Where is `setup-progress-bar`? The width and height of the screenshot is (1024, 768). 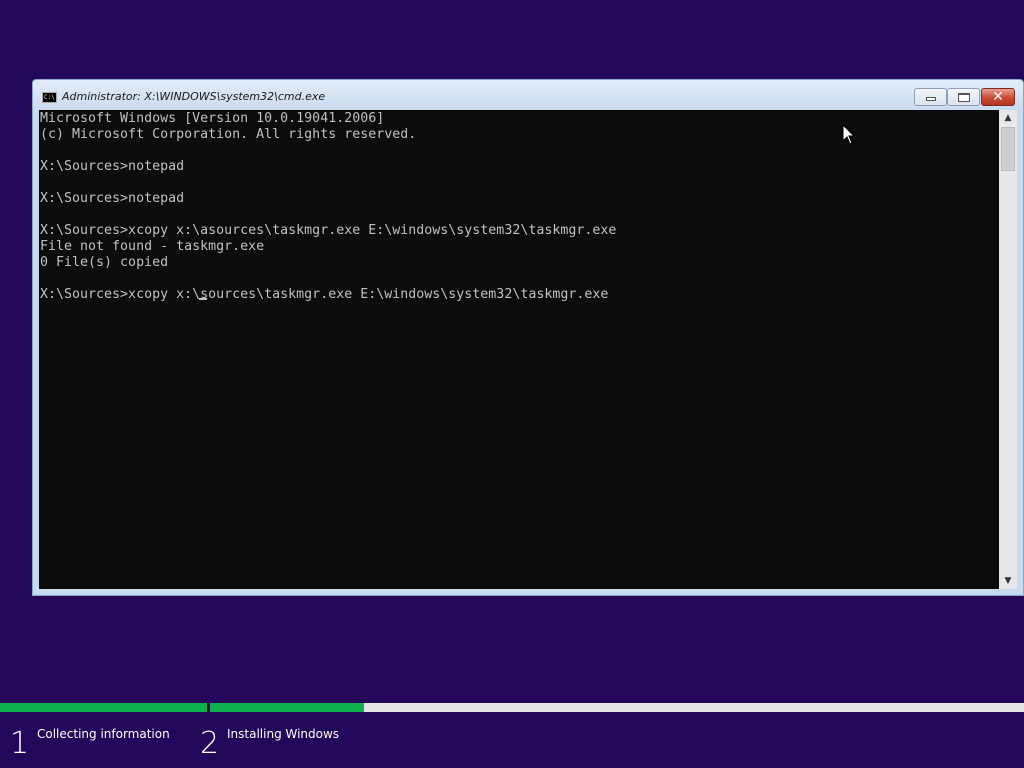 setup-progress-bar is located at coordinates (512, 707).